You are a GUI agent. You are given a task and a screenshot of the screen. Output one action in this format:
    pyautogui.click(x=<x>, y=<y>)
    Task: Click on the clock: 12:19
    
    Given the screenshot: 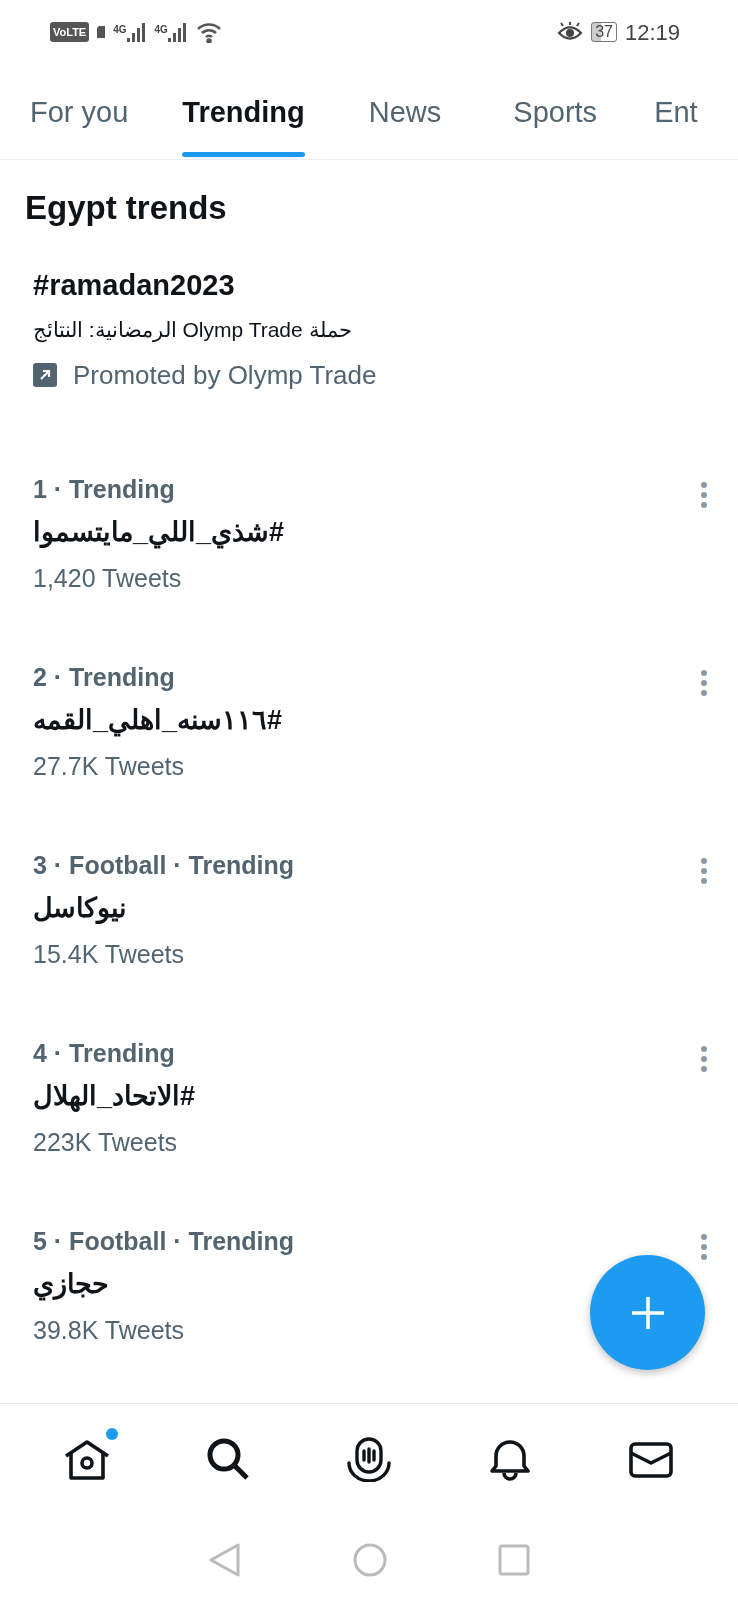 What is the action you would take?
    pyautogui.click(x=652, y=32)
    